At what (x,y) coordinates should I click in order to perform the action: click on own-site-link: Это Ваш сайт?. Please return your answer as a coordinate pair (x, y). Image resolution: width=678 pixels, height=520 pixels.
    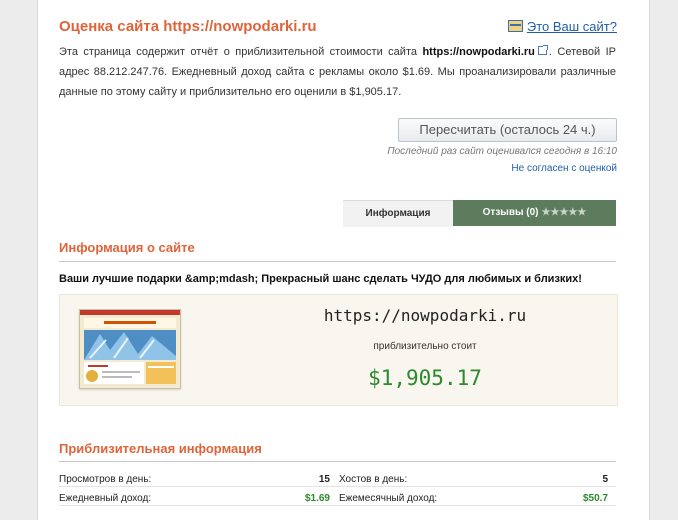
    Looking at the image, I should click on (562, 26).